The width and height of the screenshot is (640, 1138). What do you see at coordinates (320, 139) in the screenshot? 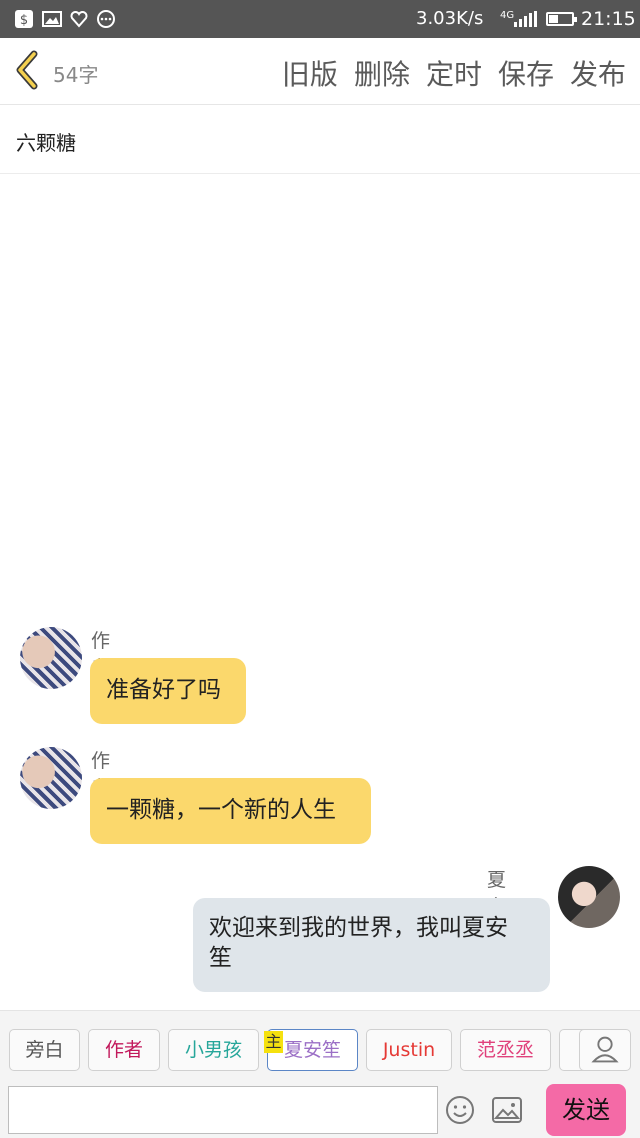
I see `story-title-bar: 六颗糖` at bounding box center [320, 139].